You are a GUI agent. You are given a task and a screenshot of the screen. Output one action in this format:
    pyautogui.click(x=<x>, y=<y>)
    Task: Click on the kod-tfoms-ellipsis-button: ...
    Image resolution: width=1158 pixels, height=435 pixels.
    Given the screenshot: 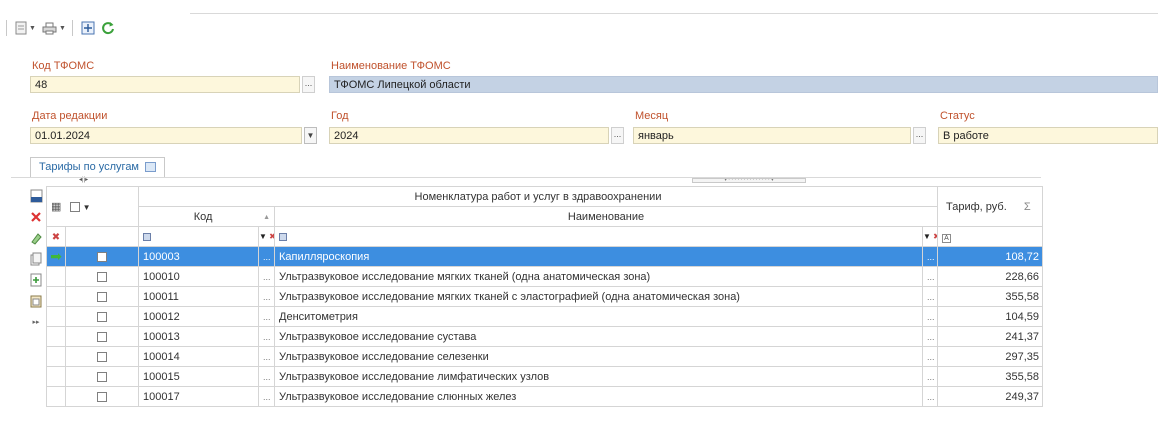 What is the action you would take?
    pyautogui.click(x=308, y=84)
    